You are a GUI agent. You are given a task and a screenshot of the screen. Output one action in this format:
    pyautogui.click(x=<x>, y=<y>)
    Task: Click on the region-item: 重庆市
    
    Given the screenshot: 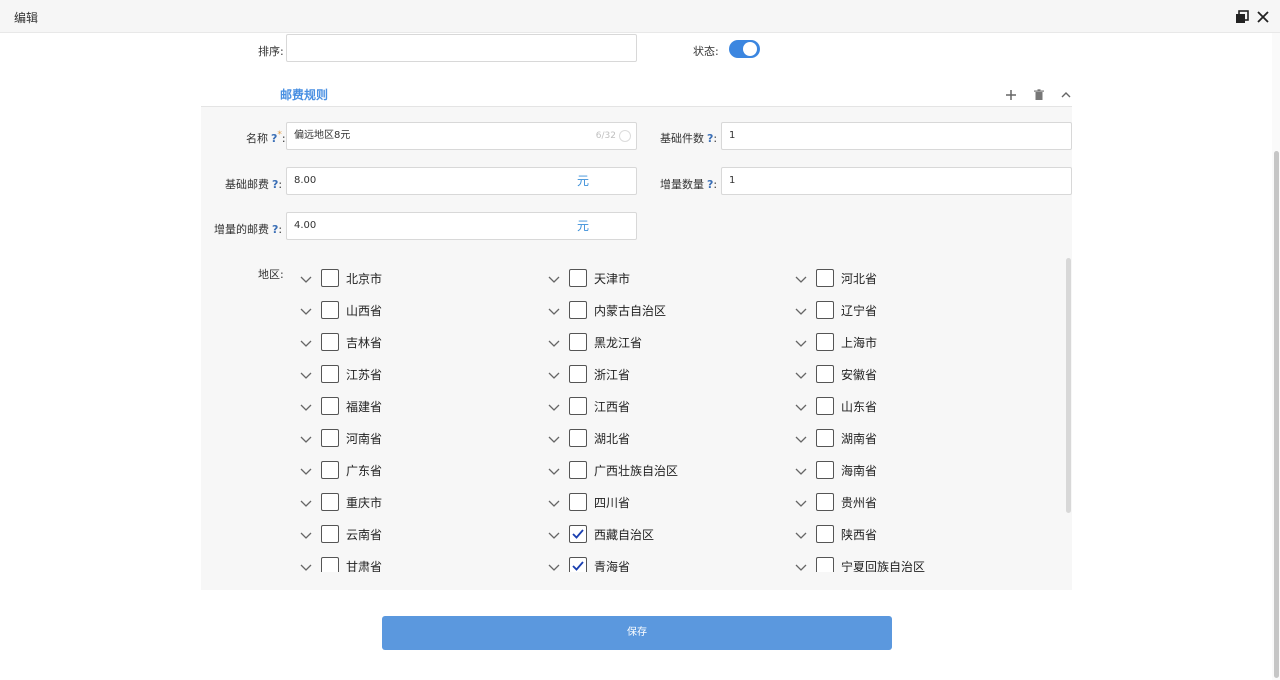 What is the action you would take?
    pyautogui.click(x=340, y=502)
    